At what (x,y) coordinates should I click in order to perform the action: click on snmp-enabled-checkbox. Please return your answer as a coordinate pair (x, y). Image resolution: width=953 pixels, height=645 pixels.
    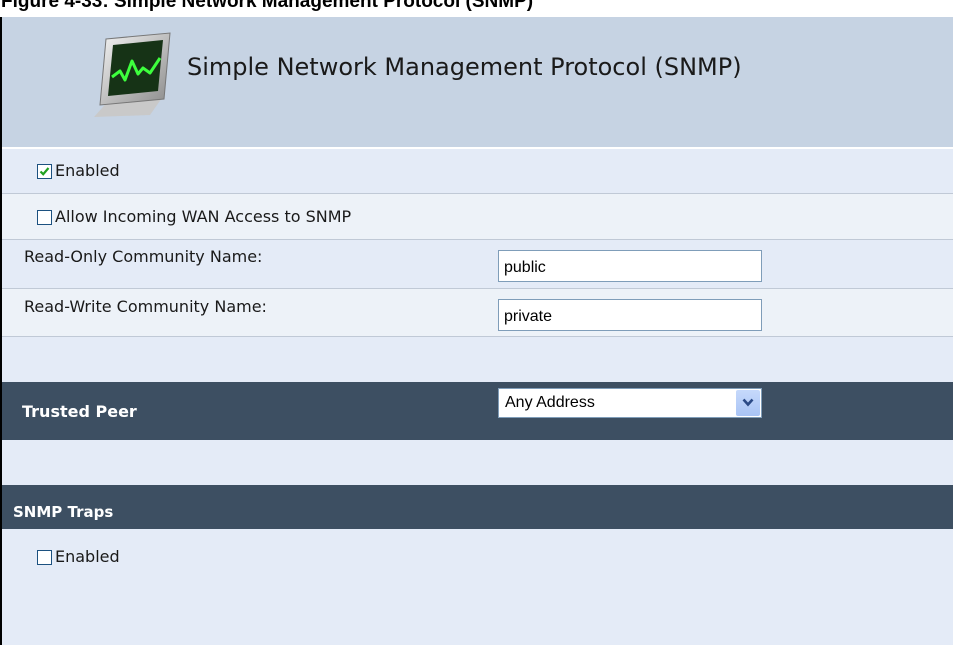
    Looking at the image, I should click on (44, 171).